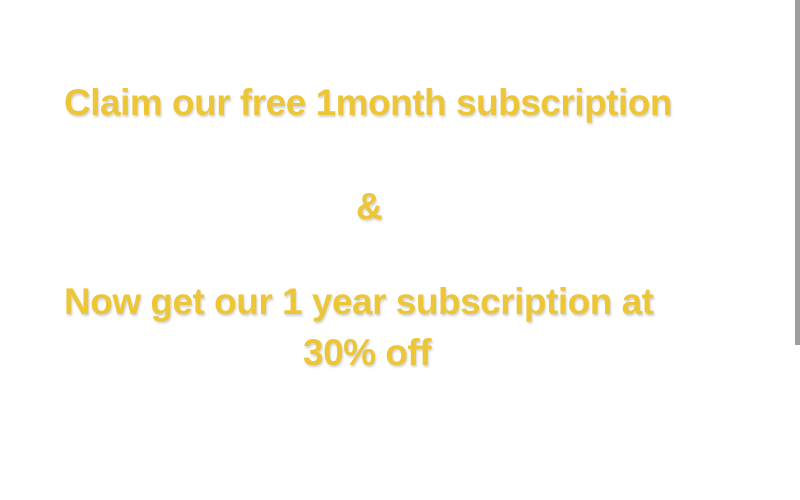 Image resolution: width=800 pixels, height=500 pixels. Describe the element at coordinates (359, 301) in the screenshot. I see `promo-line-year-offer: Now get our 1 year subscription at` at that location.